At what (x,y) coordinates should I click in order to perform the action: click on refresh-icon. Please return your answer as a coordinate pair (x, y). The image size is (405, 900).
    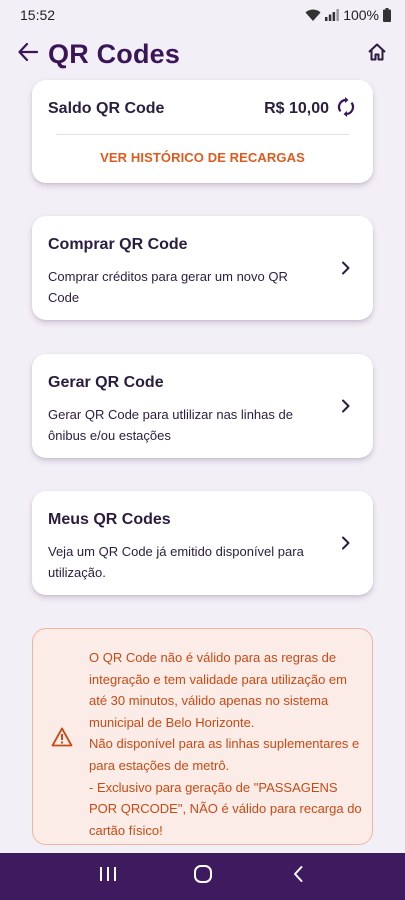
    Looking at the image, I should click on (346, 109).